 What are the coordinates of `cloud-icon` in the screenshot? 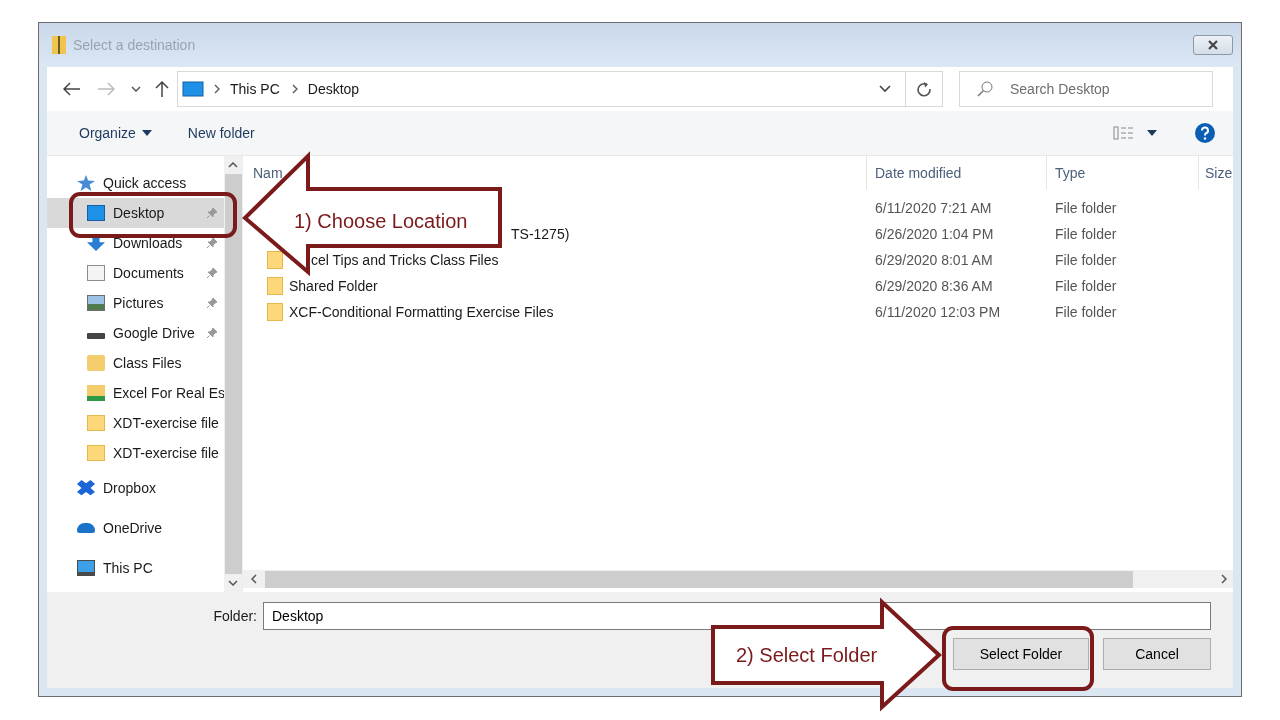 It's located at (86, 528).